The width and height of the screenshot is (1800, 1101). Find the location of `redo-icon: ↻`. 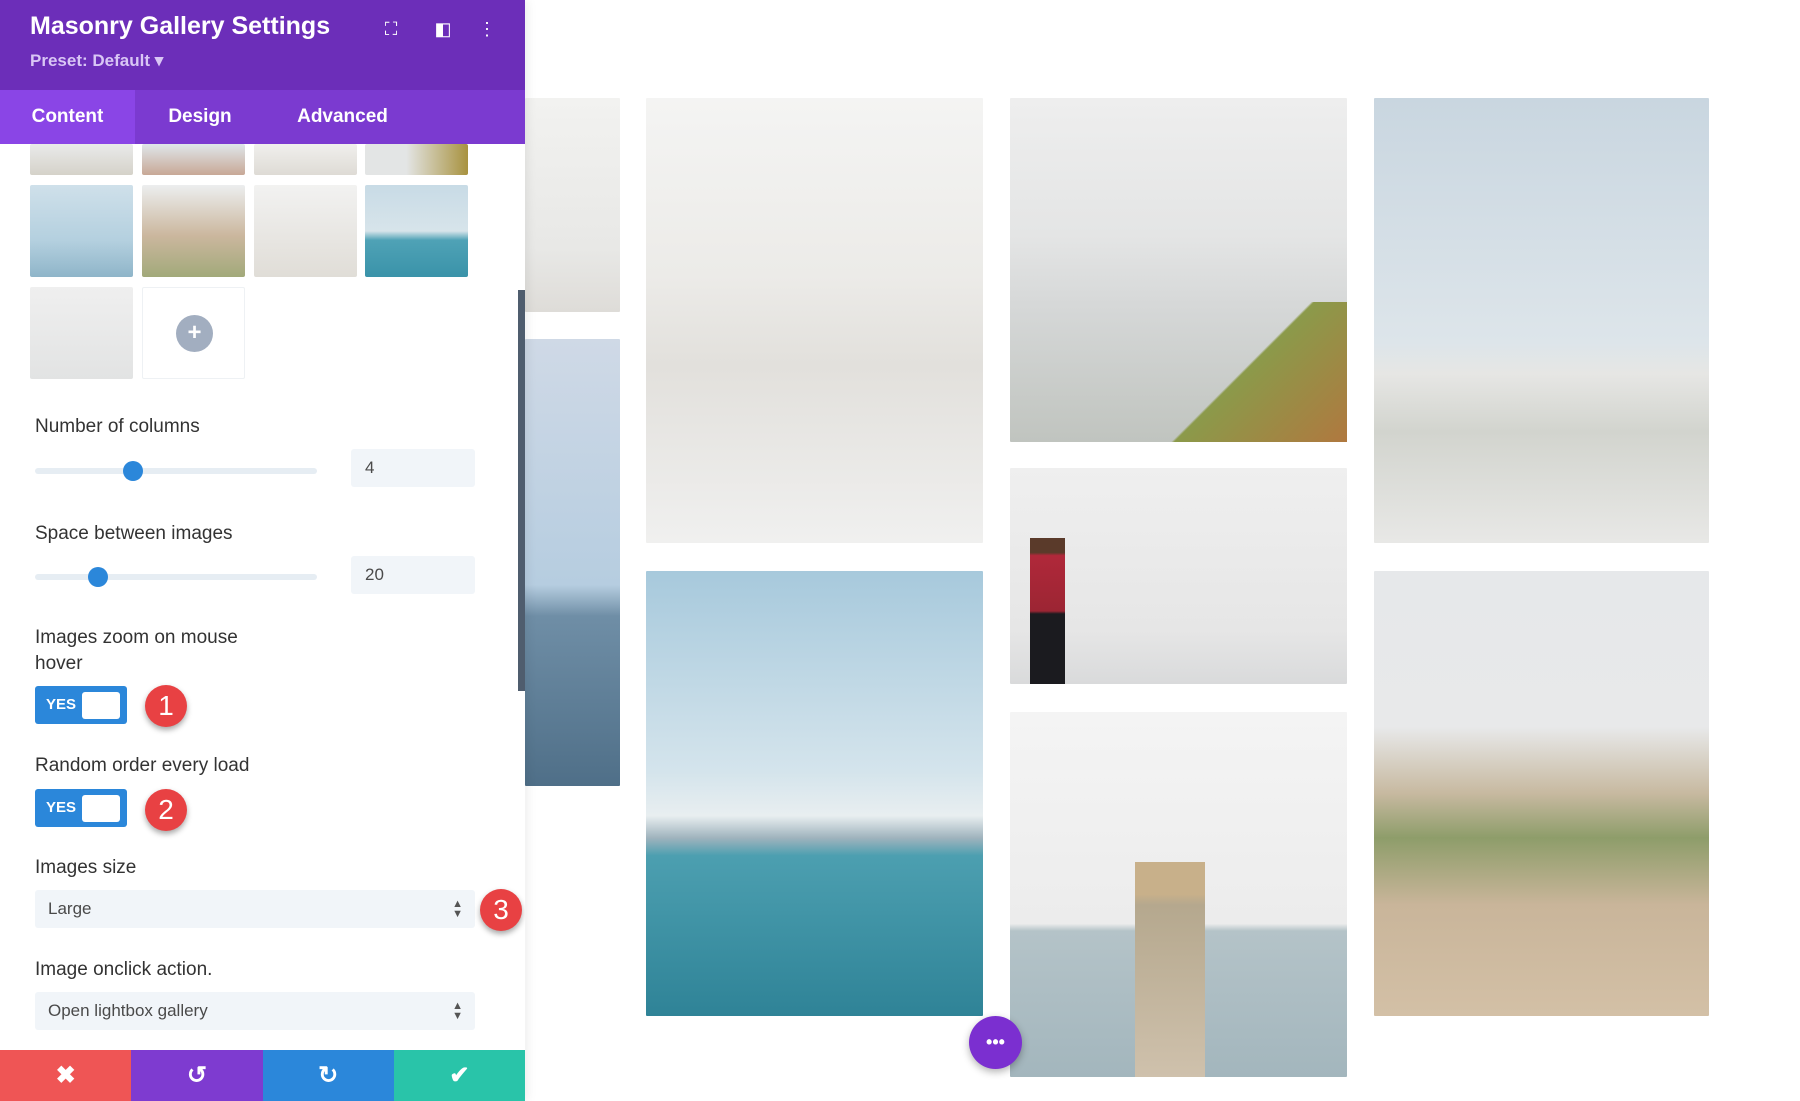

redo-icon: ↻ is located at coordinates (328, 1075).